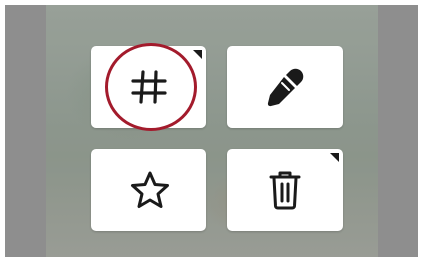 Image resolution: width=425 pixels, height=262 pixels. What do you see at coordinates (151, 87) in the screenshot?
I see `selection-highlight-ring` at bounding box center [151, 87].